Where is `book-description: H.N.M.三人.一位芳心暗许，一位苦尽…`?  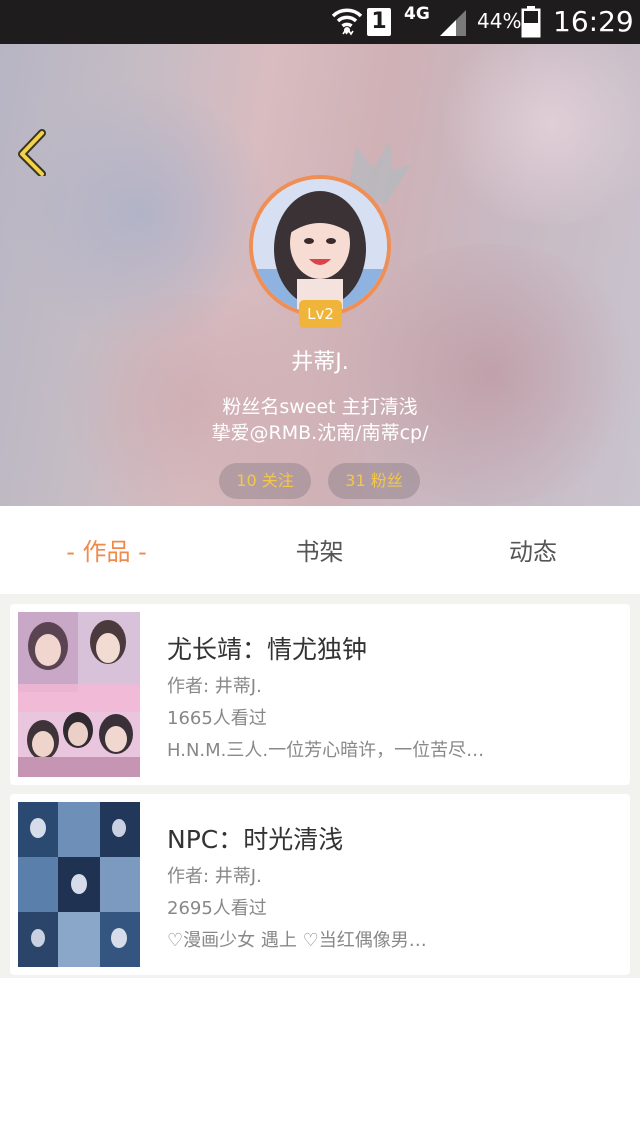 book-description: H.N.M.三人.一位芳心暗许，一位苦尽… is located at coordinates (326, 750).